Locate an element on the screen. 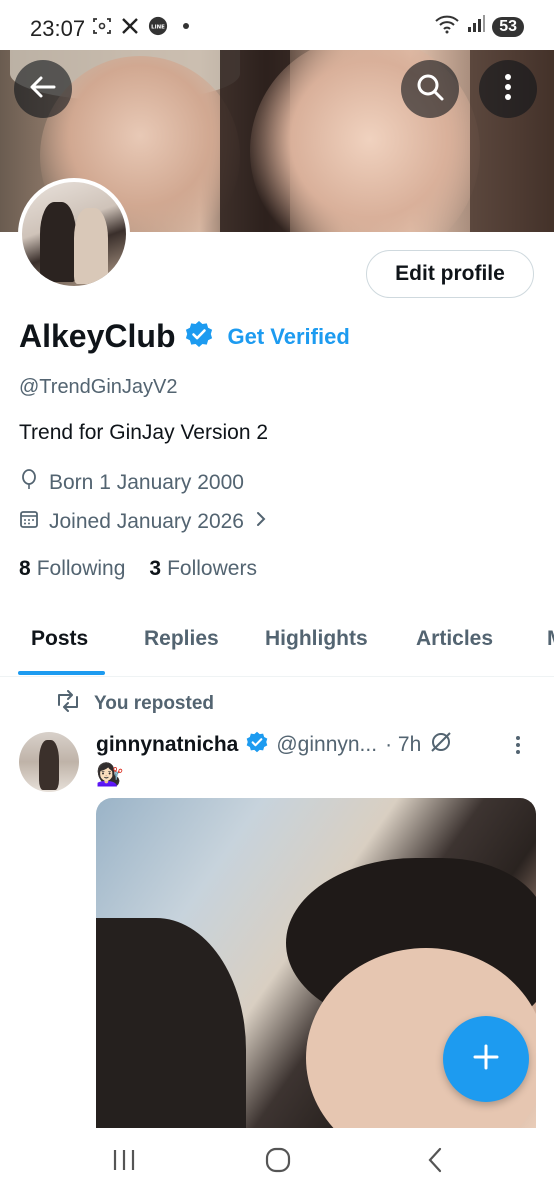  search-button is located at coordinates (430, 89).